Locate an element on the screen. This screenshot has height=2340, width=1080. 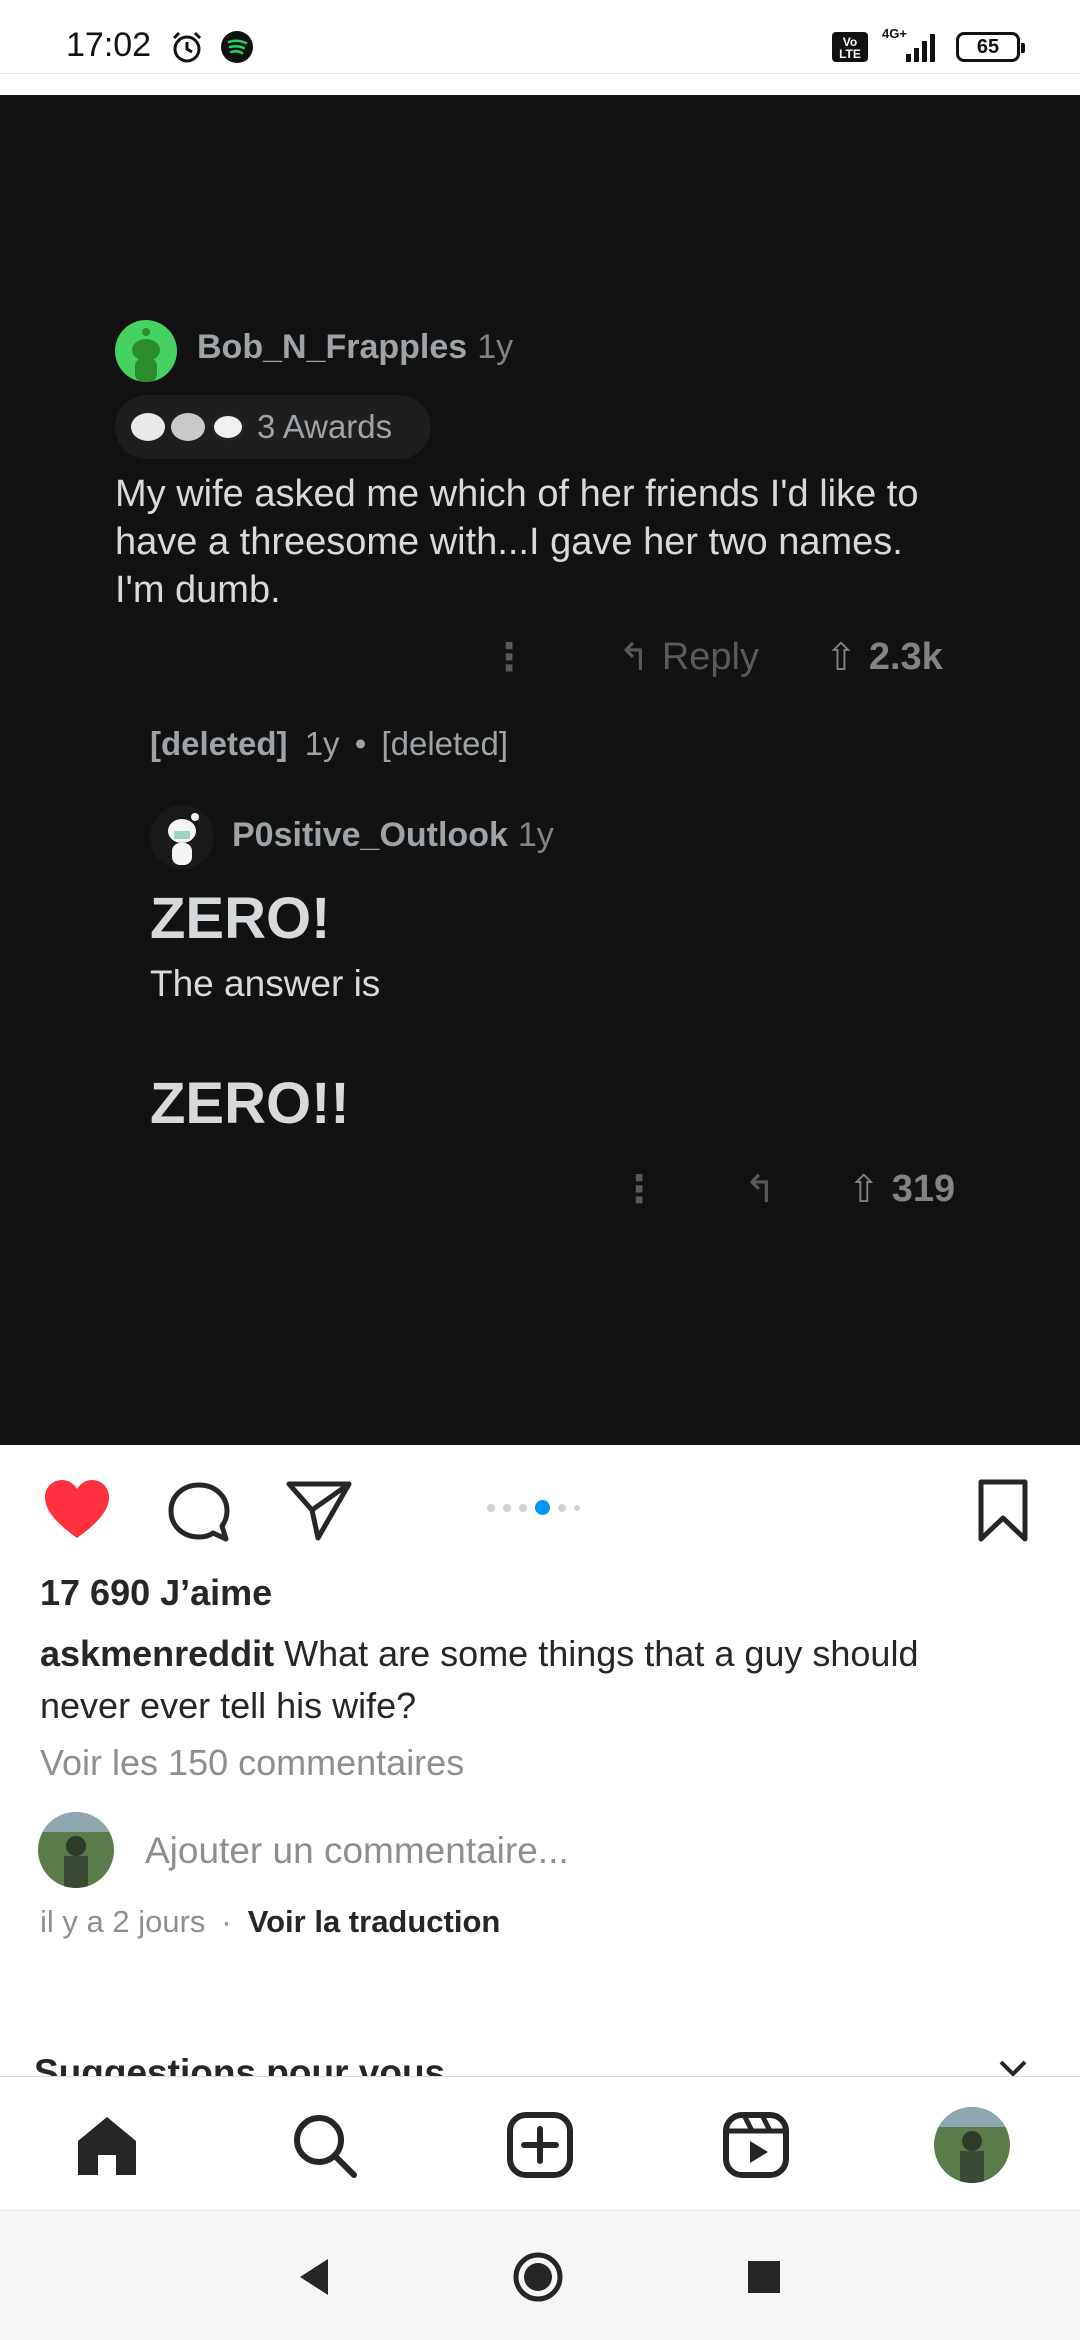
post-meta: il y a 2 jours · Voir la traduction is located at coordinates (270, 1922).